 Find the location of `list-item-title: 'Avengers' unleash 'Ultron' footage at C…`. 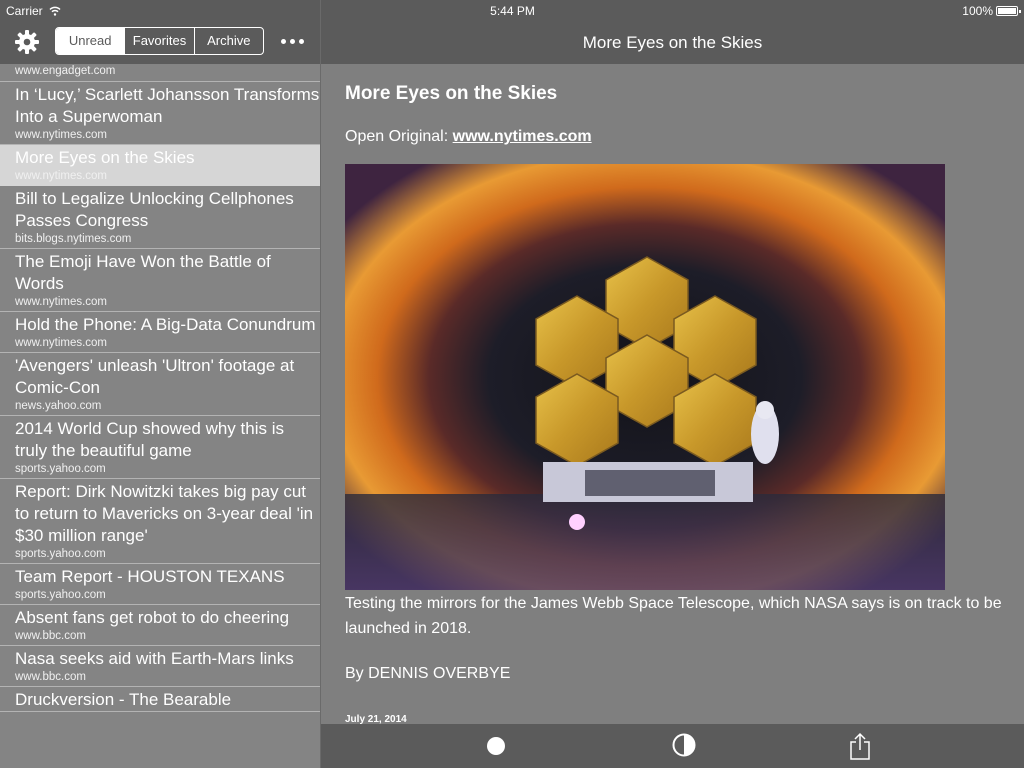

list-item-title: 'Avengers' unleash 'Ultron' footage at C… is located at coordinates (155, 376).